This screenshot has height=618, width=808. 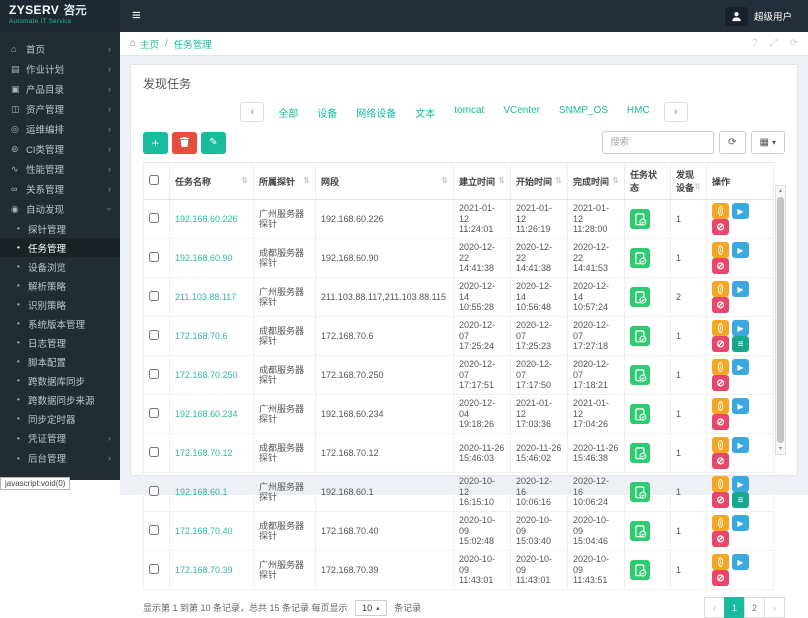 I want to click on pagination-prev: ‹, so click(x=714, y=607).